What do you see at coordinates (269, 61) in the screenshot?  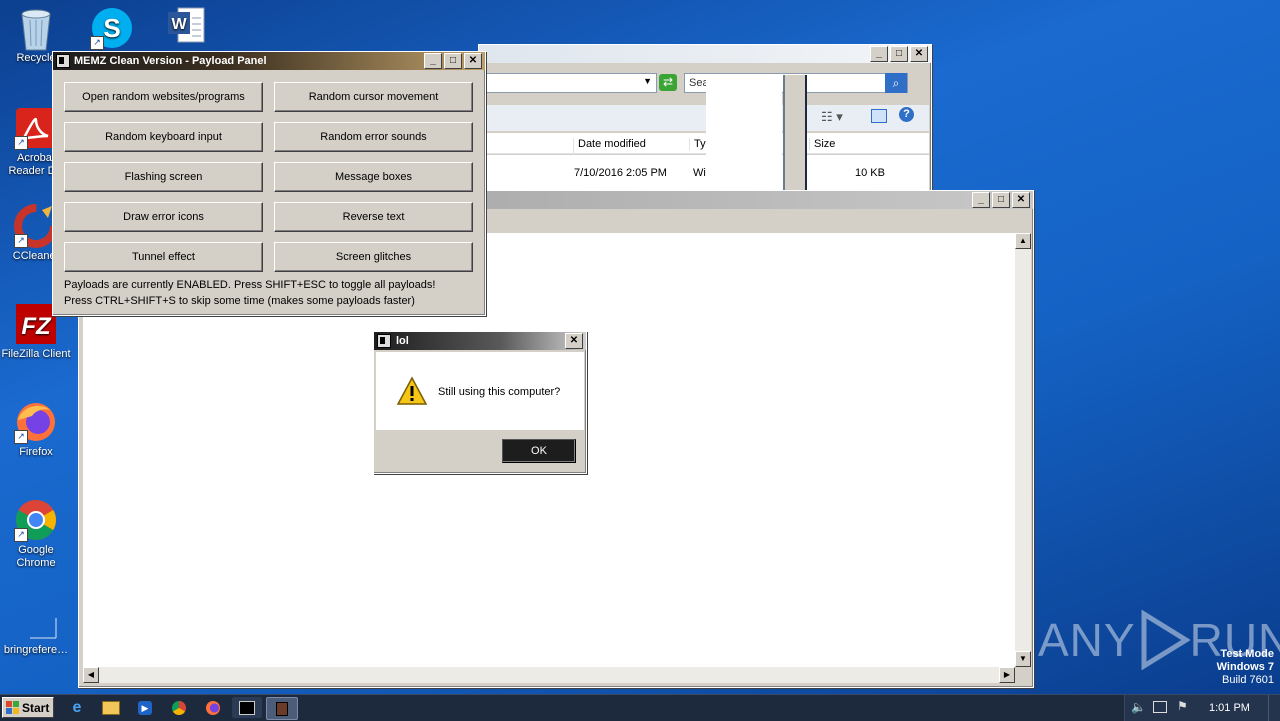 I see `memz-titlebar: MEMZ Clean Version - Payload Panel _ □ ✕` at bounding box center [269, 61].